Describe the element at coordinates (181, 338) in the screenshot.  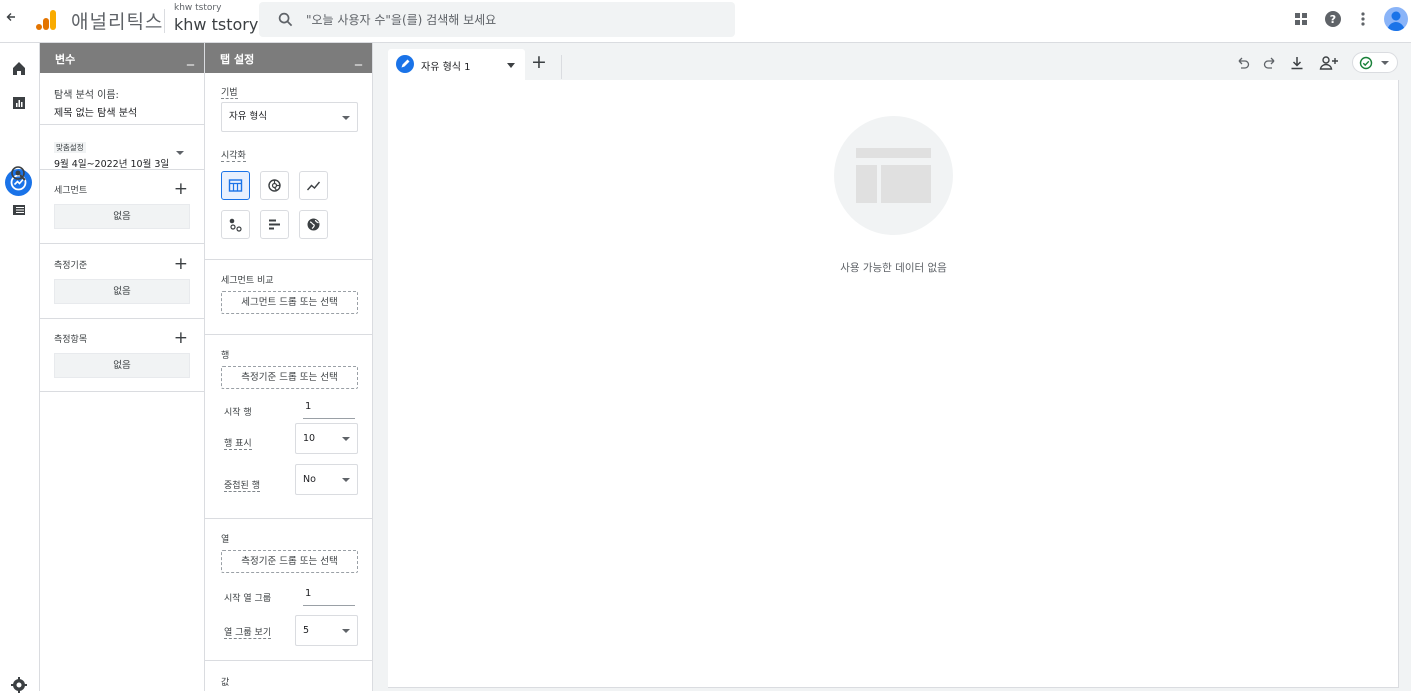
I see `add-metric-button: +` at that location.